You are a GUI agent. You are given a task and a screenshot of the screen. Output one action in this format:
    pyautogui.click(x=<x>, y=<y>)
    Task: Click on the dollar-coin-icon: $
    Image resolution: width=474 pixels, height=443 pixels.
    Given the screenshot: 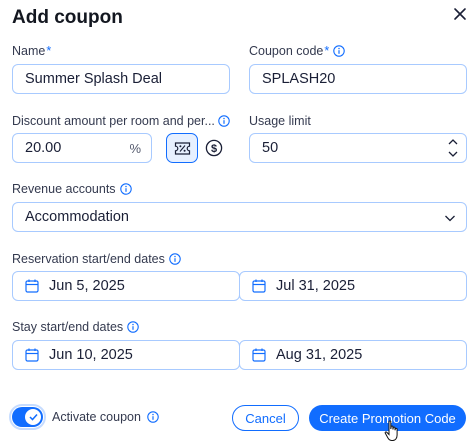 What is the action you would take?
    pyautogui.click(x=214, y=148)
    